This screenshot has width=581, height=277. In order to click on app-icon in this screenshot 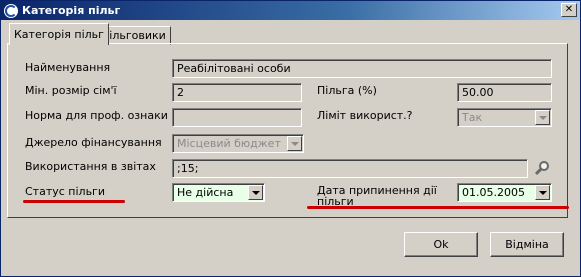, I will do `click(11, 10)`.